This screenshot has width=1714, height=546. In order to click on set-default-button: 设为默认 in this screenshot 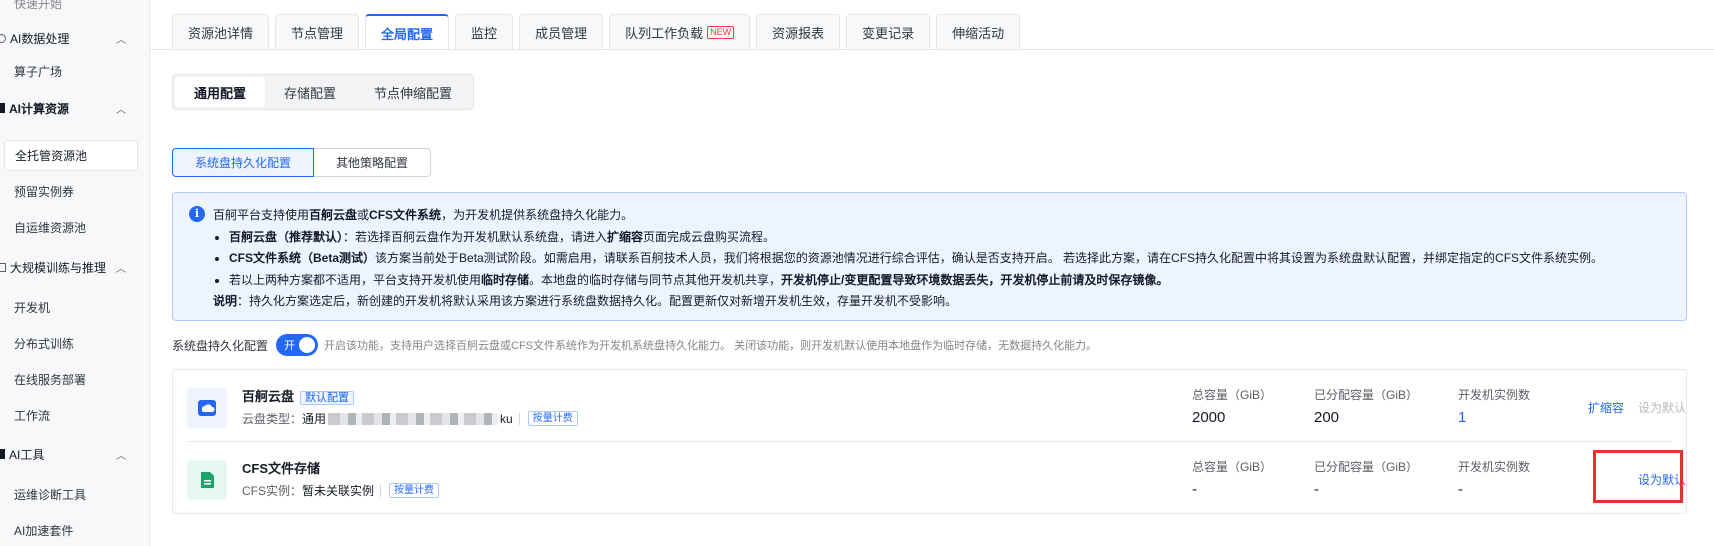, I will do `click(1662, 407)`.